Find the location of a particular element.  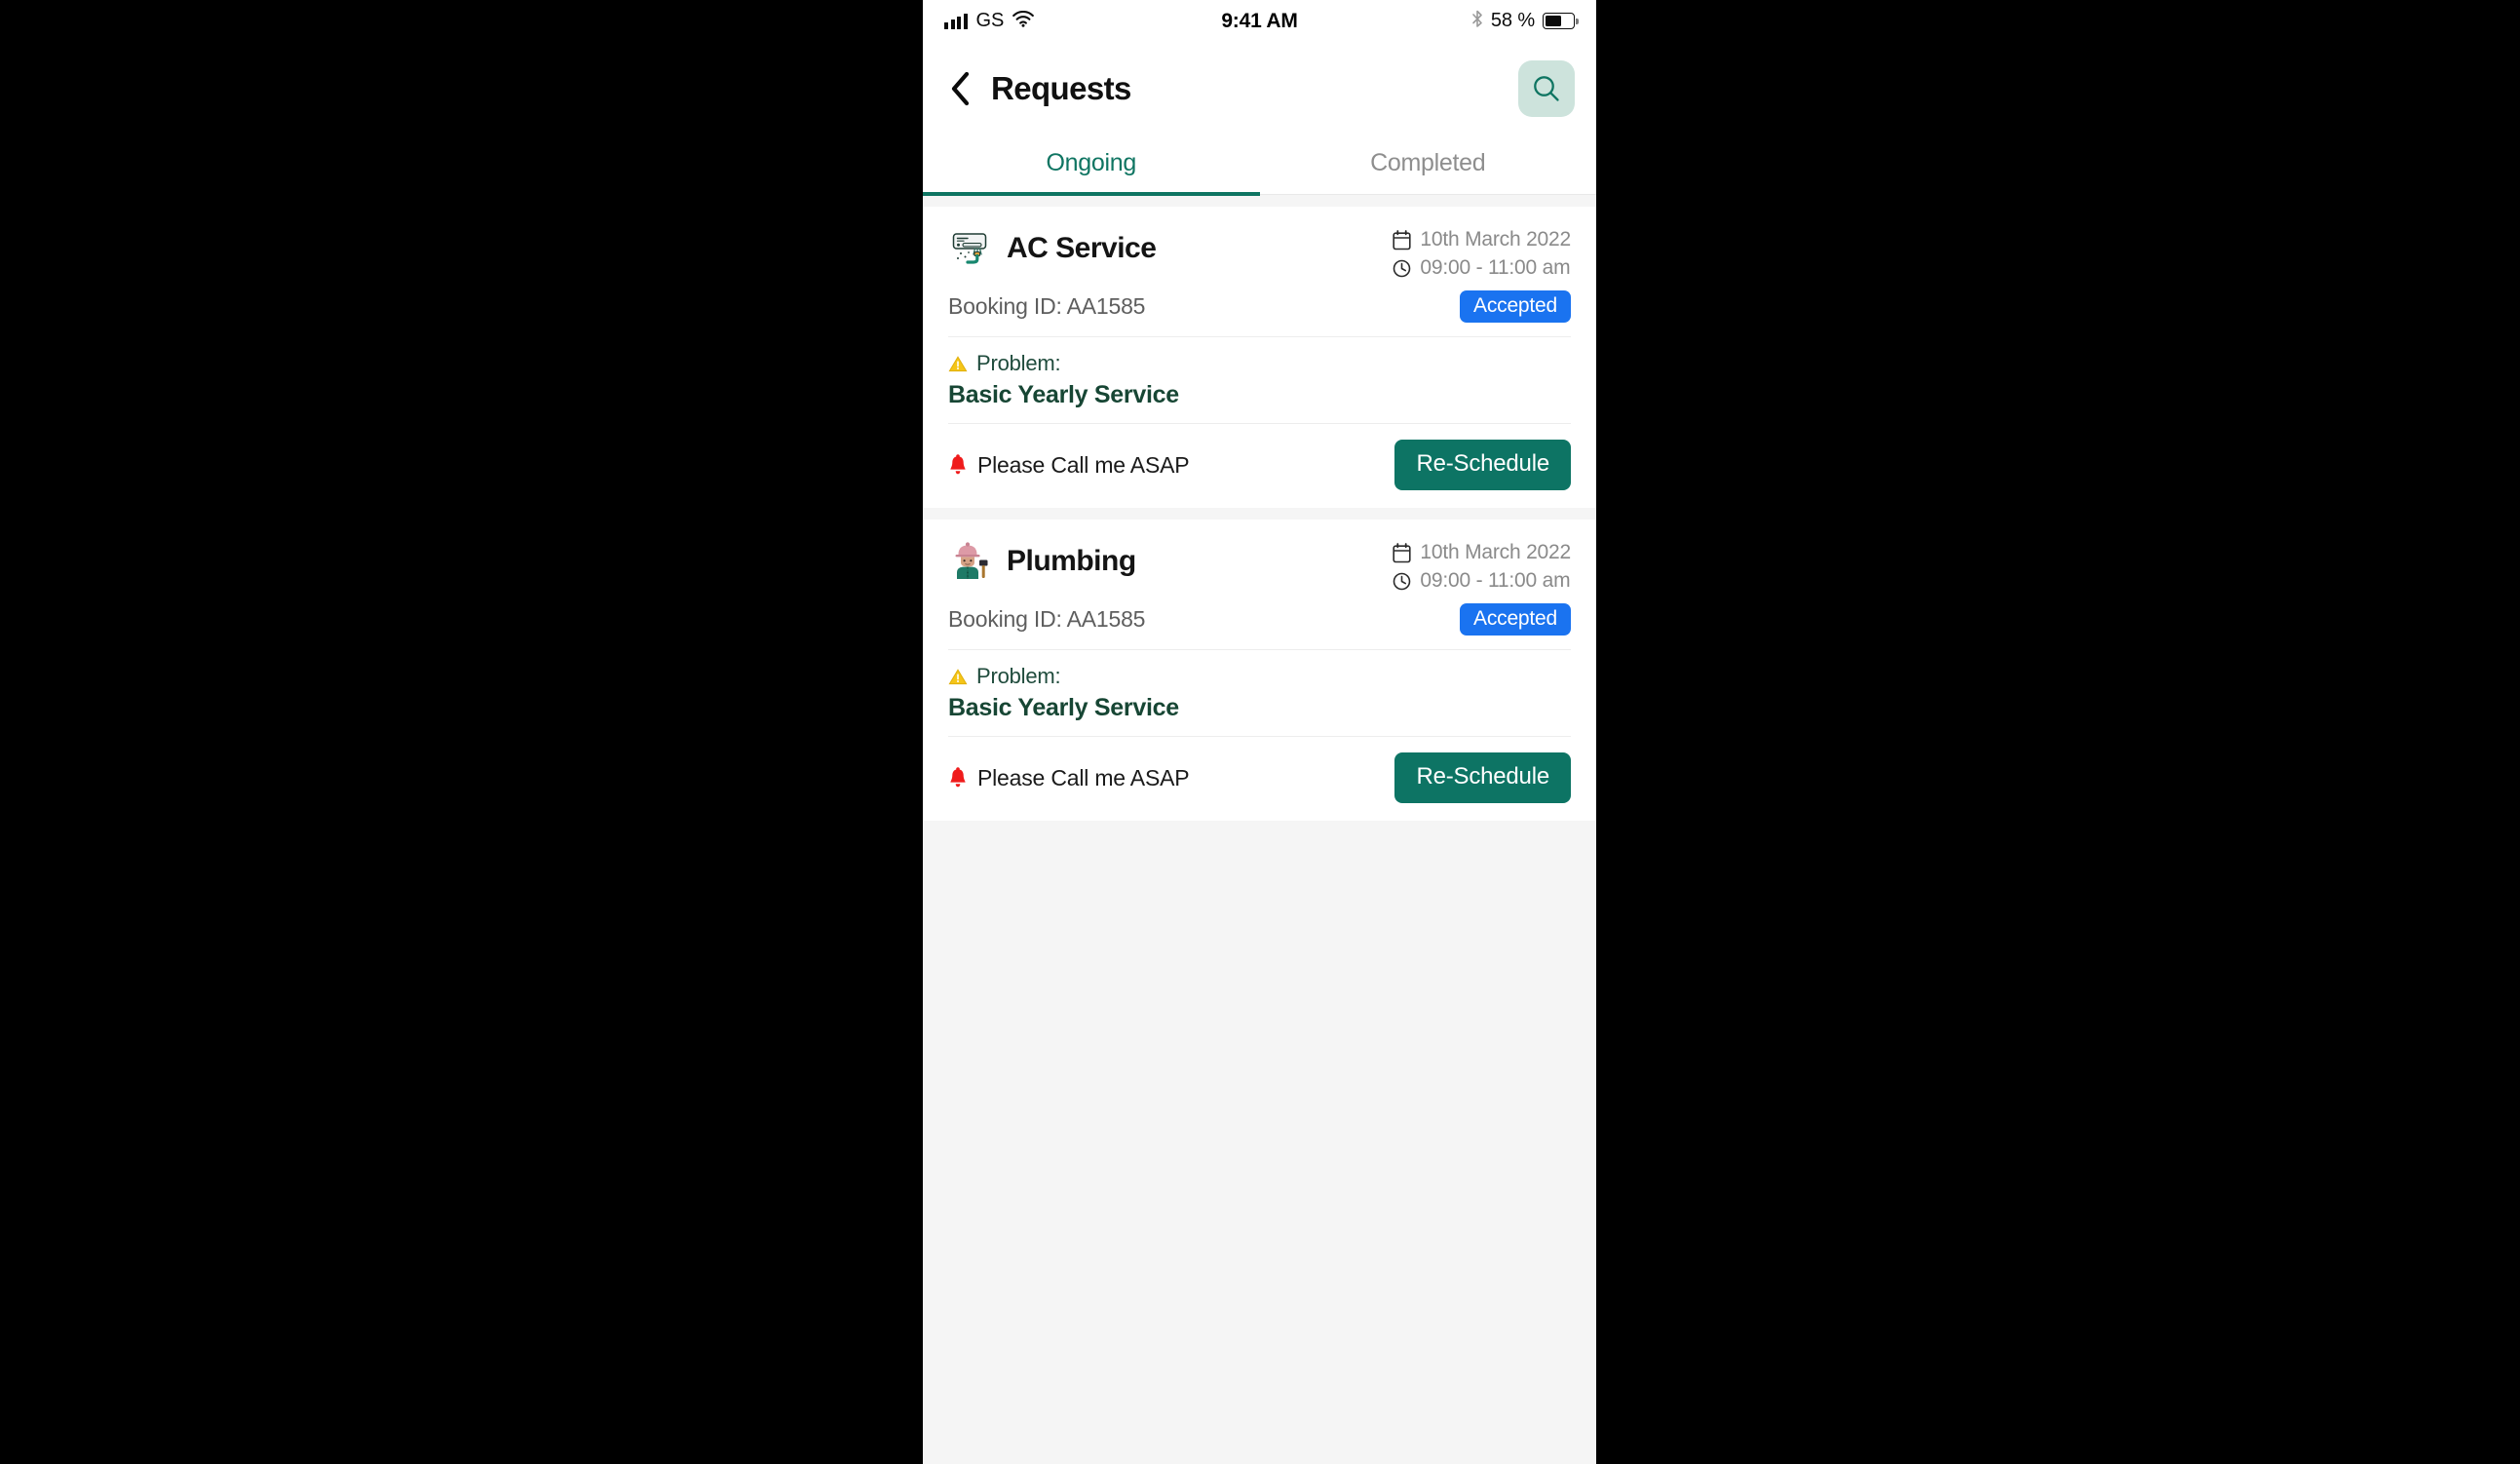

search-icon is located at coordinates (1546, 88).